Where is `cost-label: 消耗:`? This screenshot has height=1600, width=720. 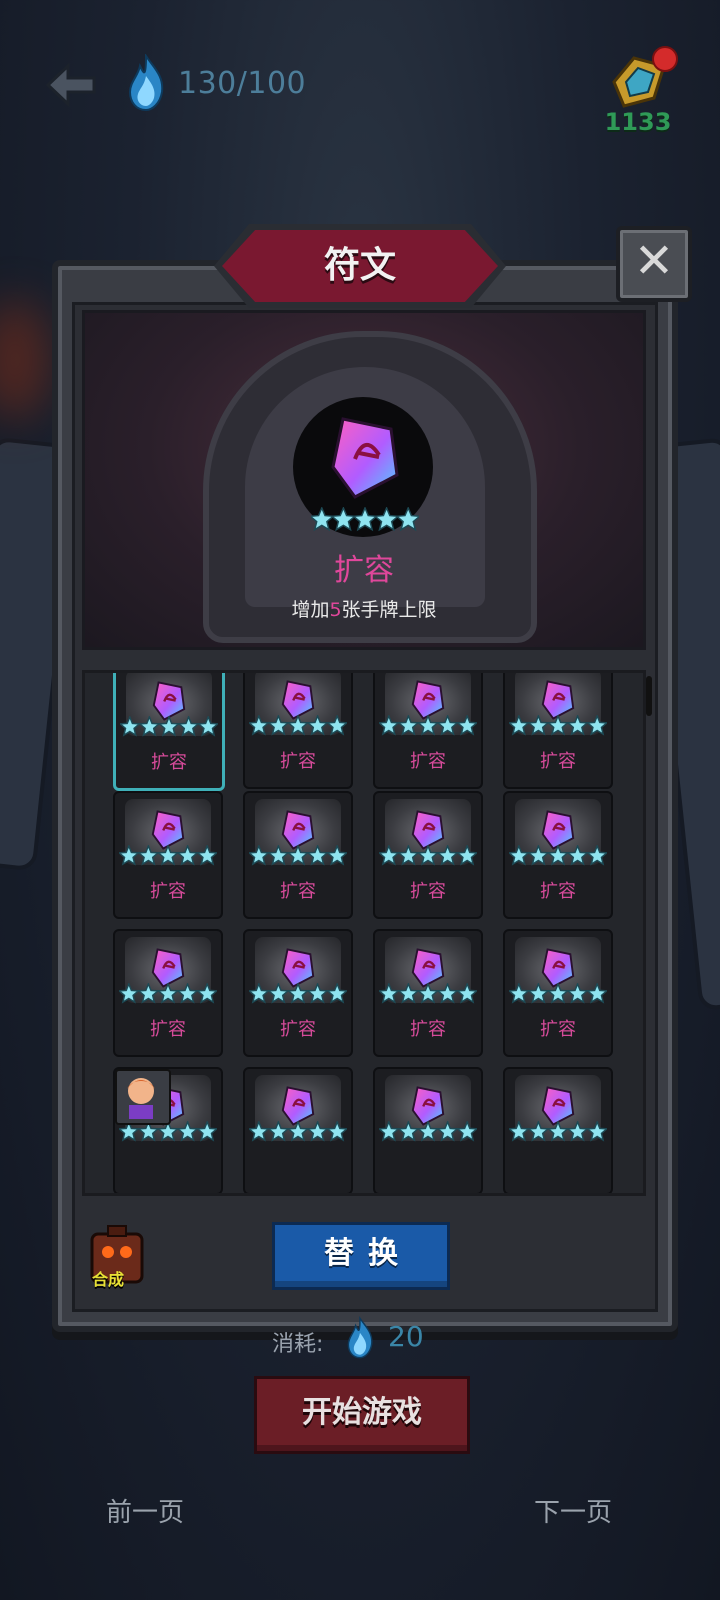
cost-label: 消耗: is located at coordinates (298, 1344).